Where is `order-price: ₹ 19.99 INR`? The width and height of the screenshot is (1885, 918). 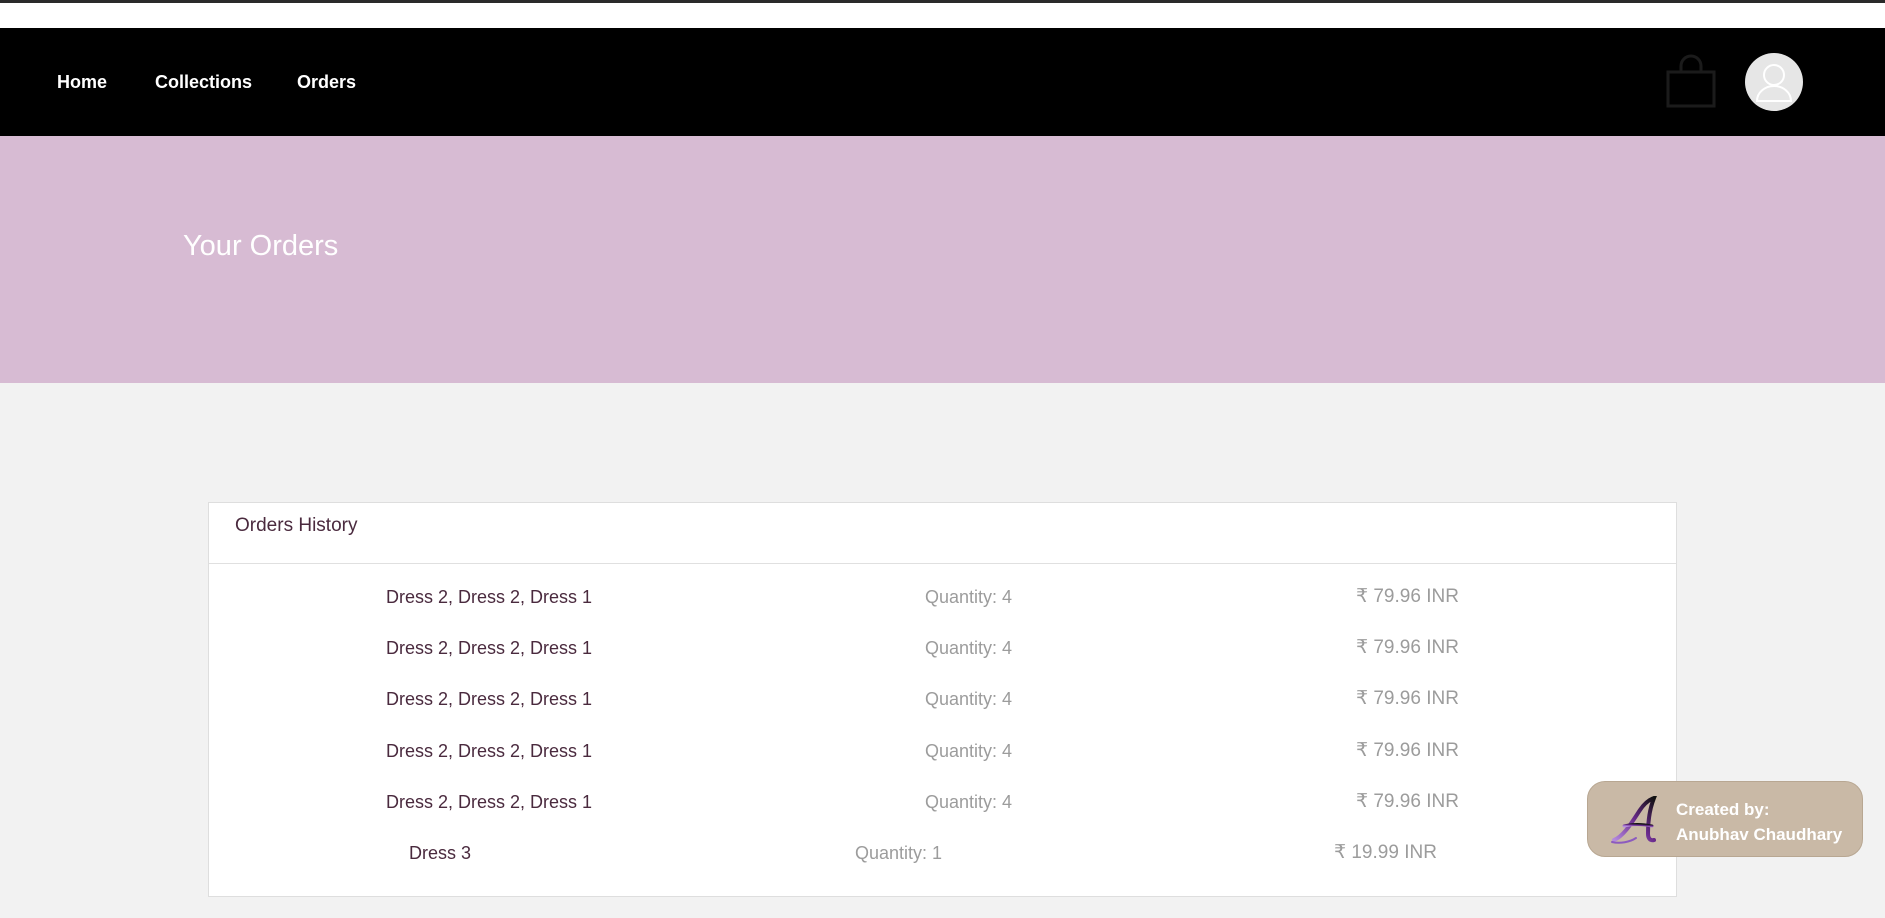
order-price: ₹ 19.99 INR is located at coordinates (1385, 852).